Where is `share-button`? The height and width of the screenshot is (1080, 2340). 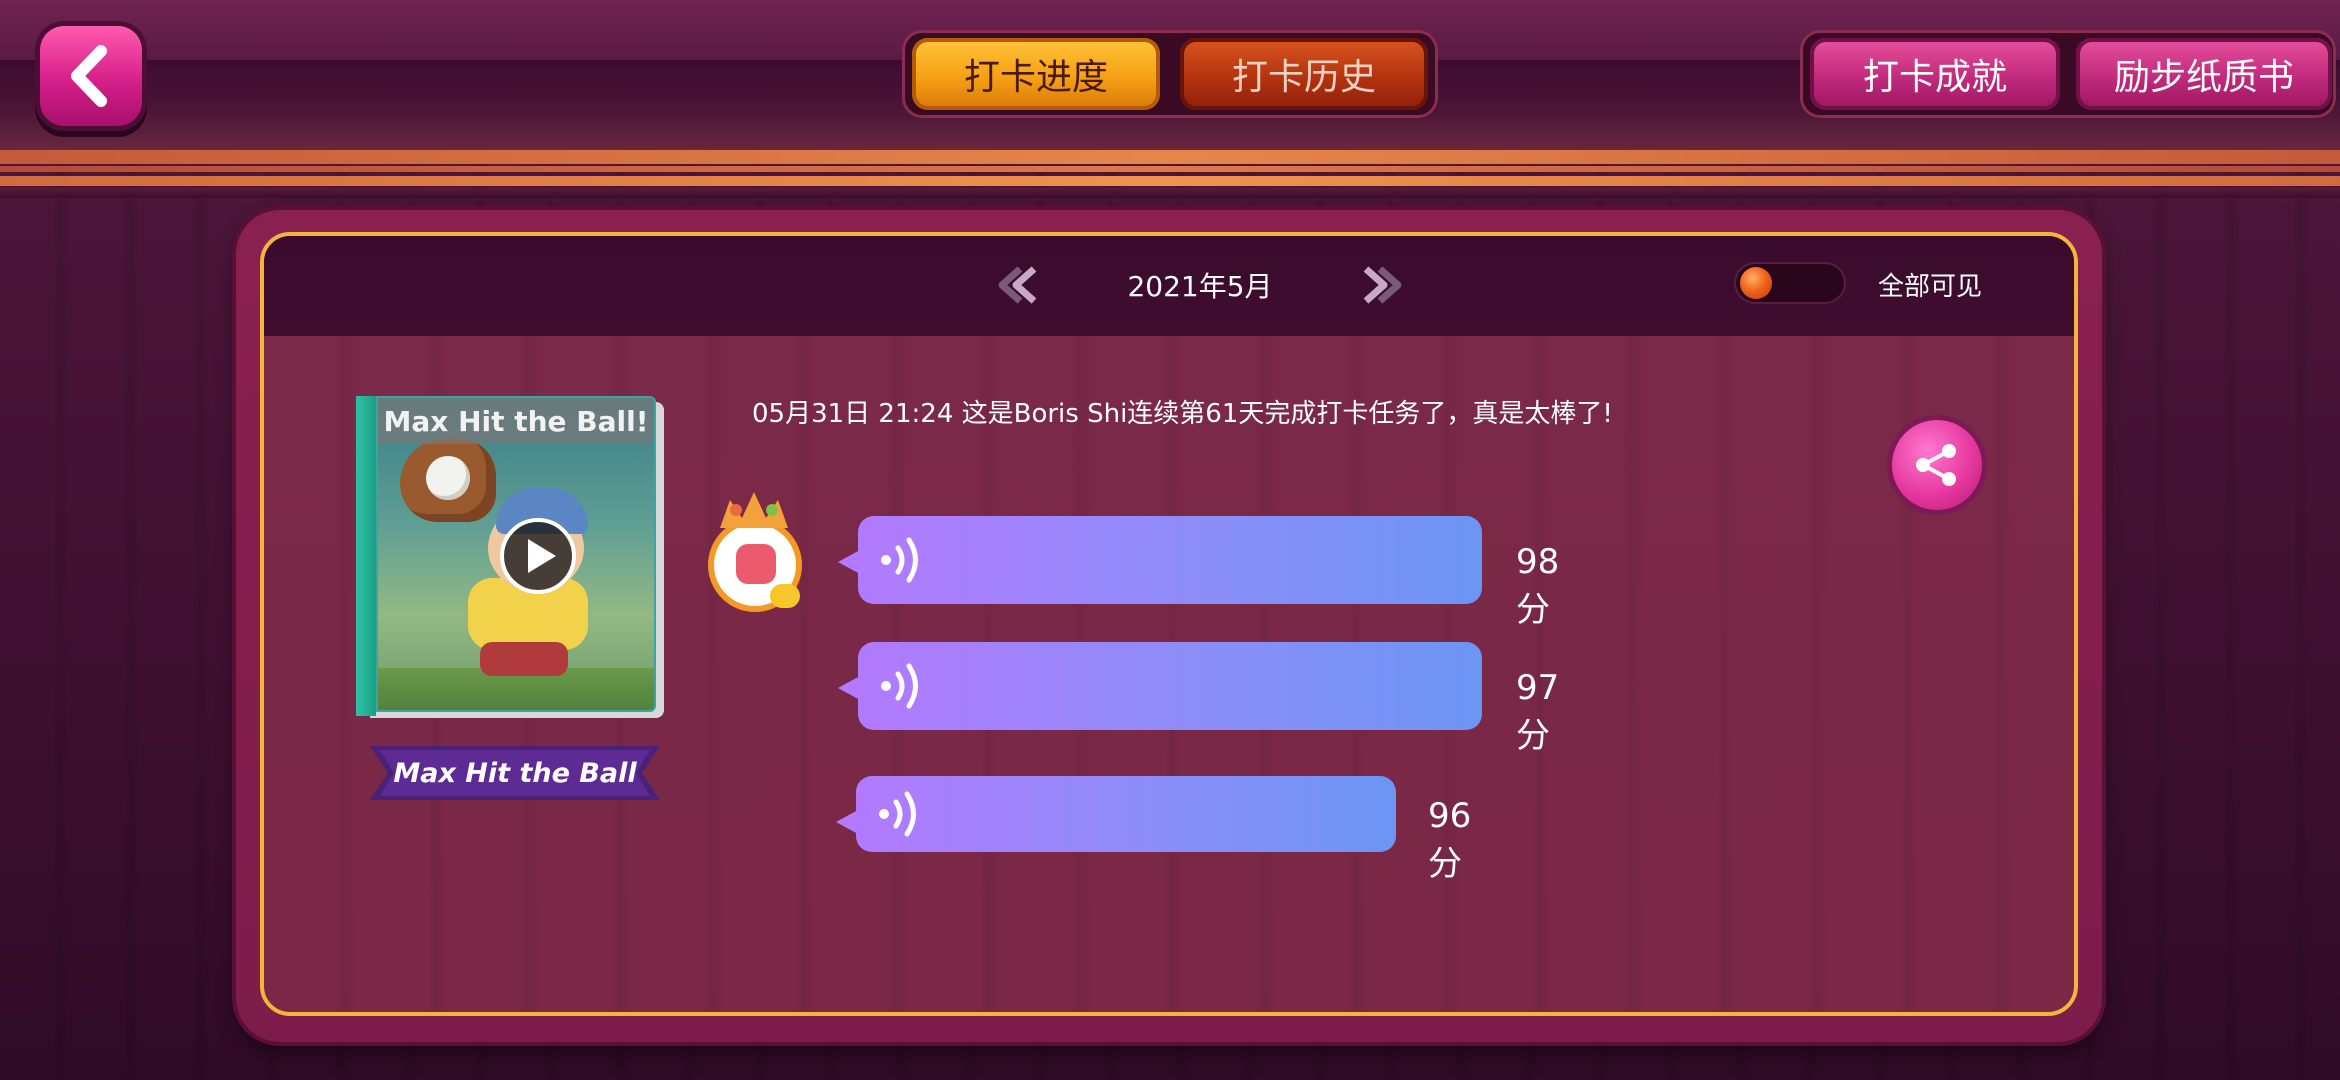 share-button is located at coordinates (1937, 465).